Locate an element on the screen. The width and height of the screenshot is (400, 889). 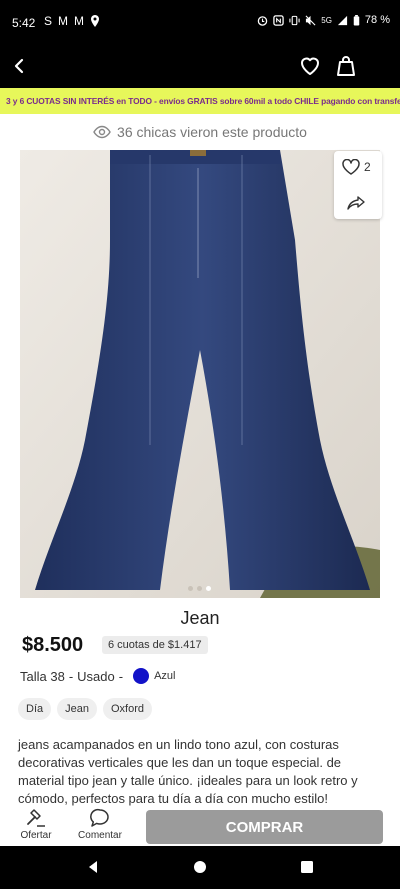
network-type: 5G is located at coordinates (326, 20).